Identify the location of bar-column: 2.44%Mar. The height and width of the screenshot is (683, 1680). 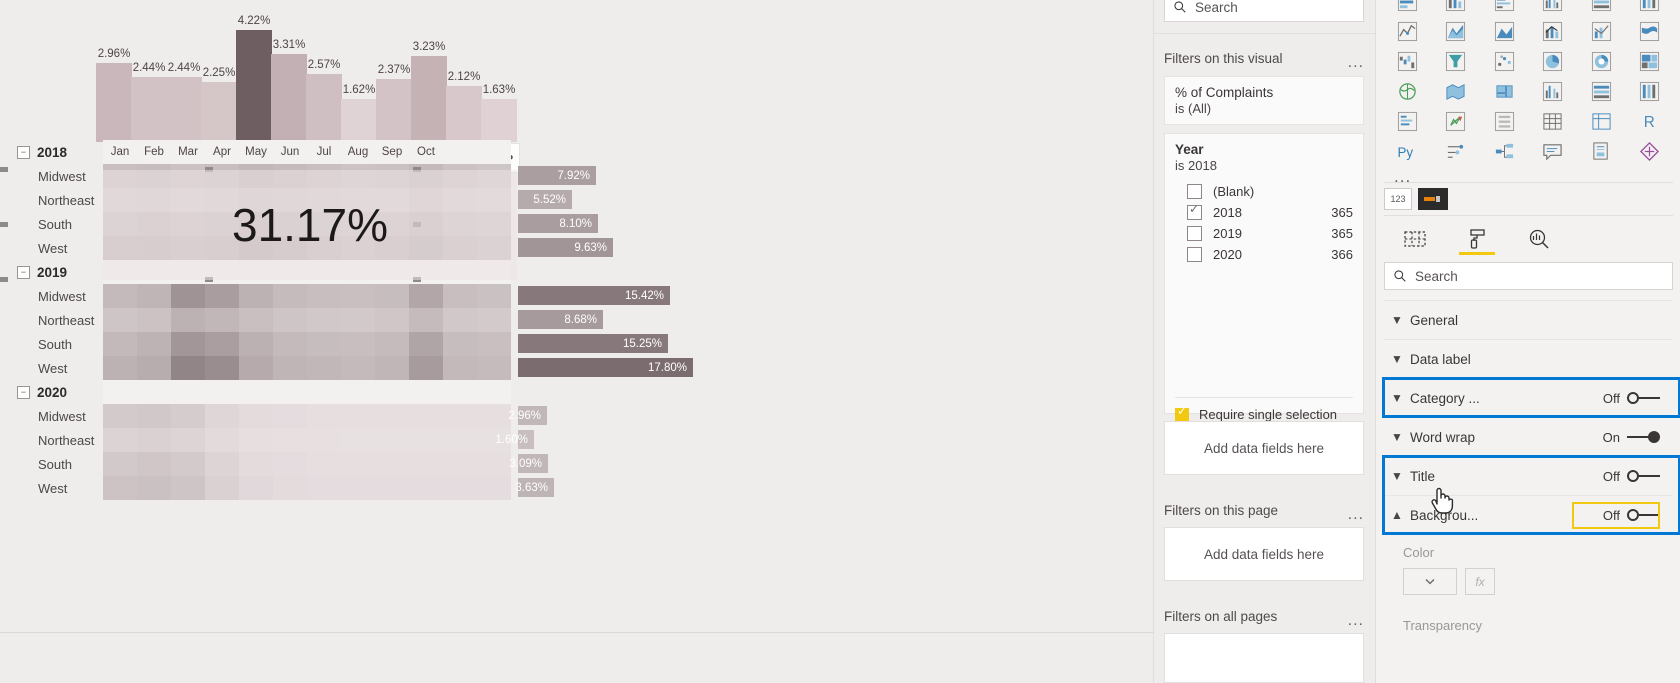
(184, 95).